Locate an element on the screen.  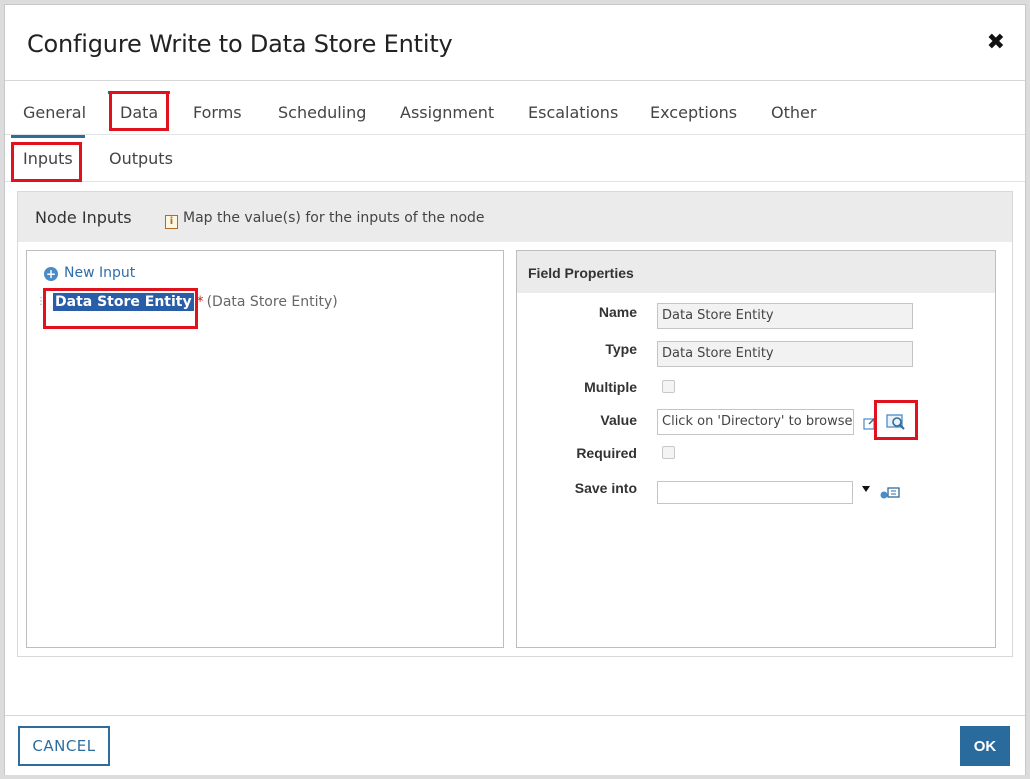
tree-item-type: (Data Store Entity) is located at coordinates (272, 302).